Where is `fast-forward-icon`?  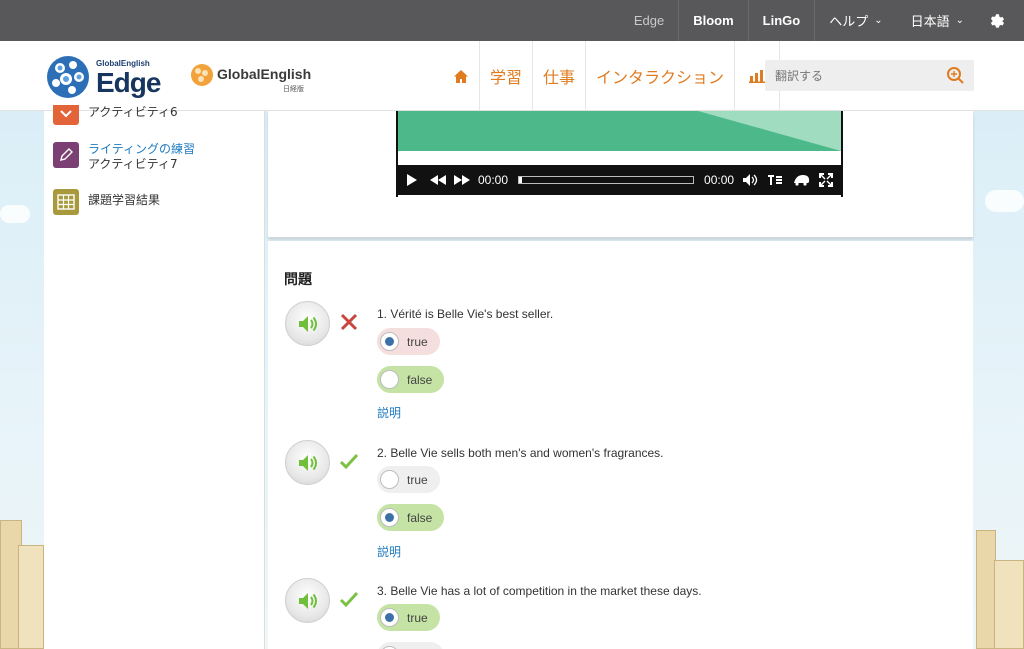 fast-forward-icon is located at coordinates (462, 180).